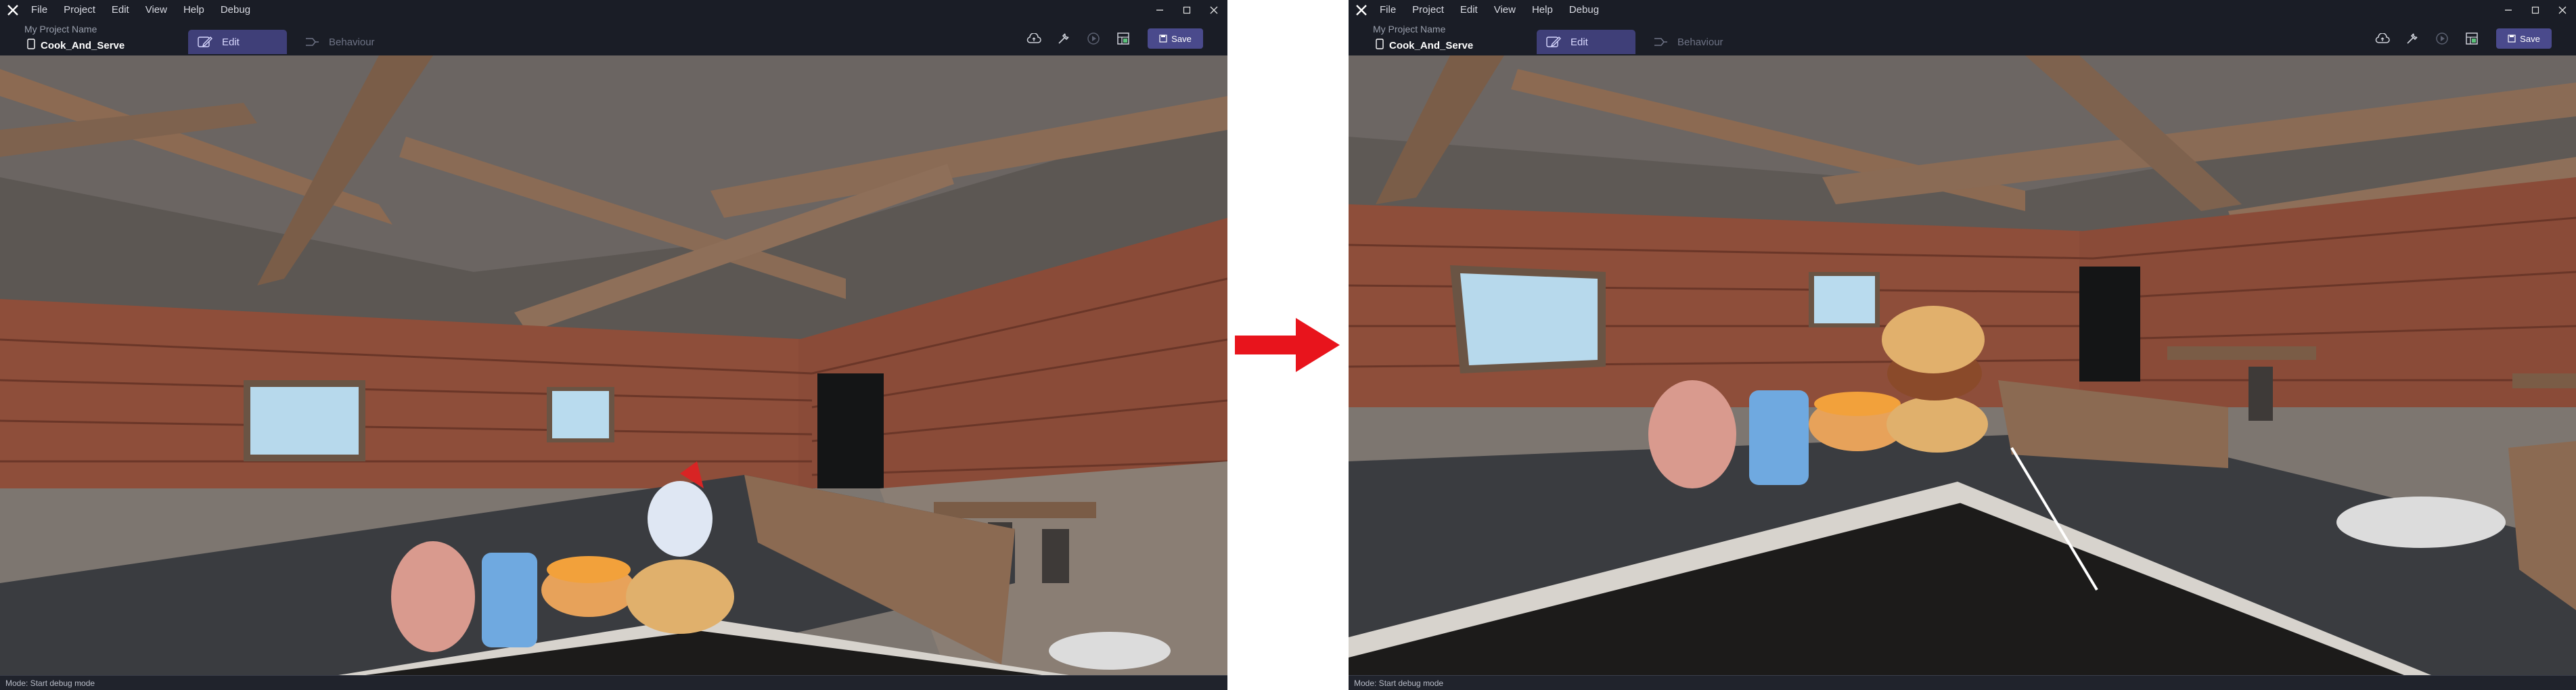 The image size is (2576, 690). Describe the element at coordinates (1287, 345) in the screenshot. I see `transition-arrow-icon` at that location.